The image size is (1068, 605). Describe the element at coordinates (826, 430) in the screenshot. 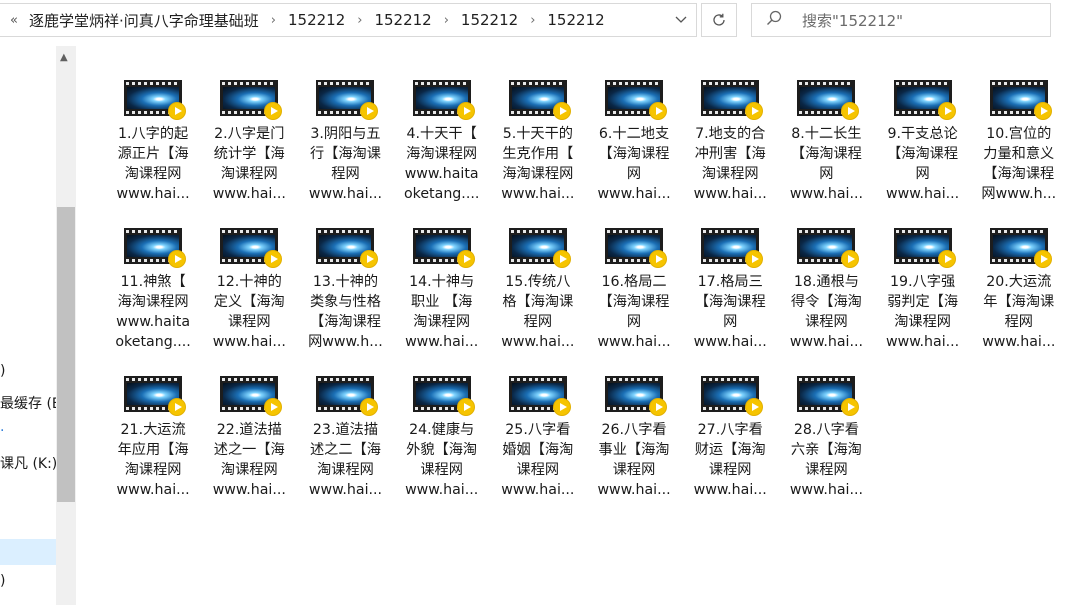

I see `file-name-line-1: 28.八字看` at that location.